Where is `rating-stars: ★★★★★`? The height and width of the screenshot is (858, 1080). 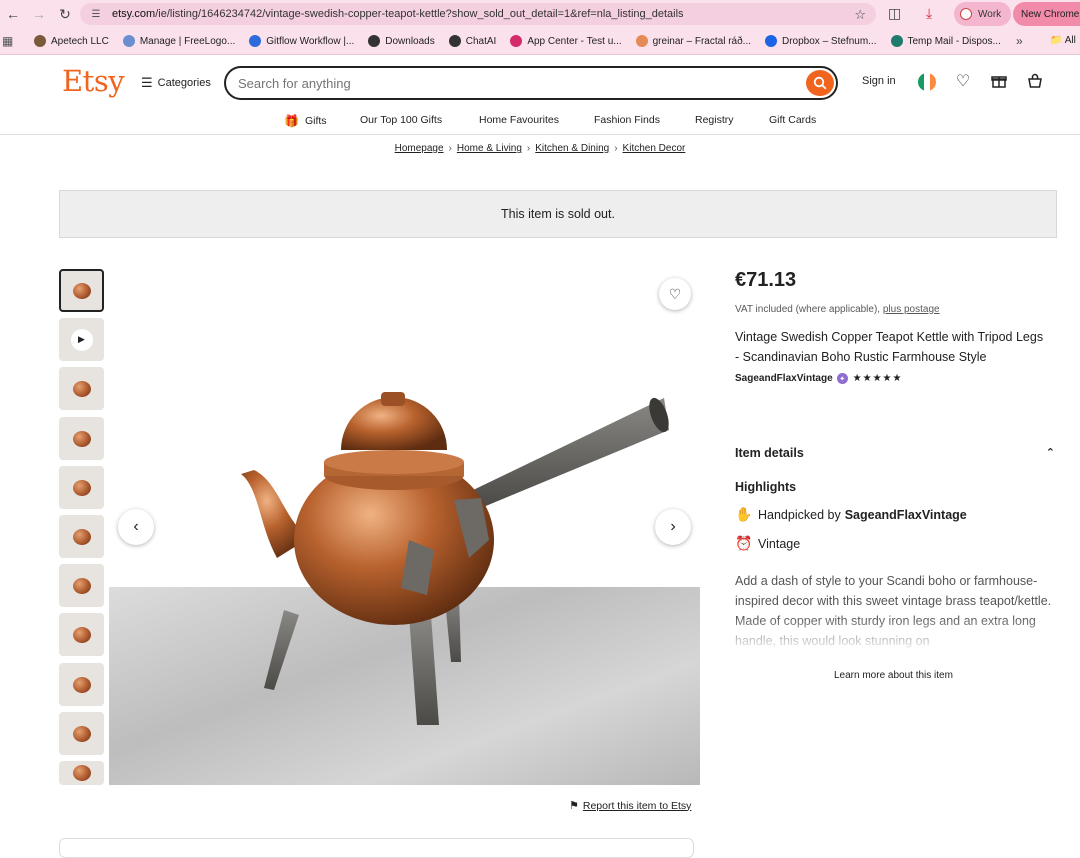
rating-stars: ★★★★★ is located at coordinates (878, 378).